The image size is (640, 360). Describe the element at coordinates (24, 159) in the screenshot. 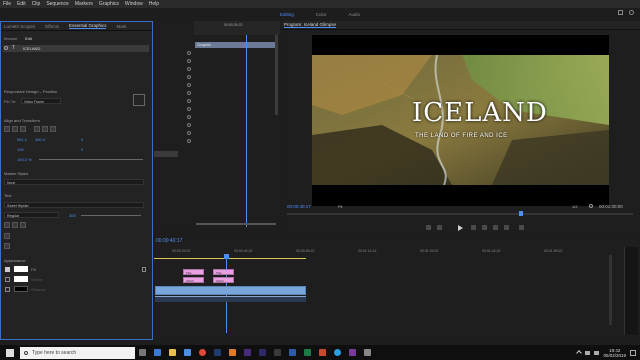

I see `opacity-value: 100.0 %` at that location.